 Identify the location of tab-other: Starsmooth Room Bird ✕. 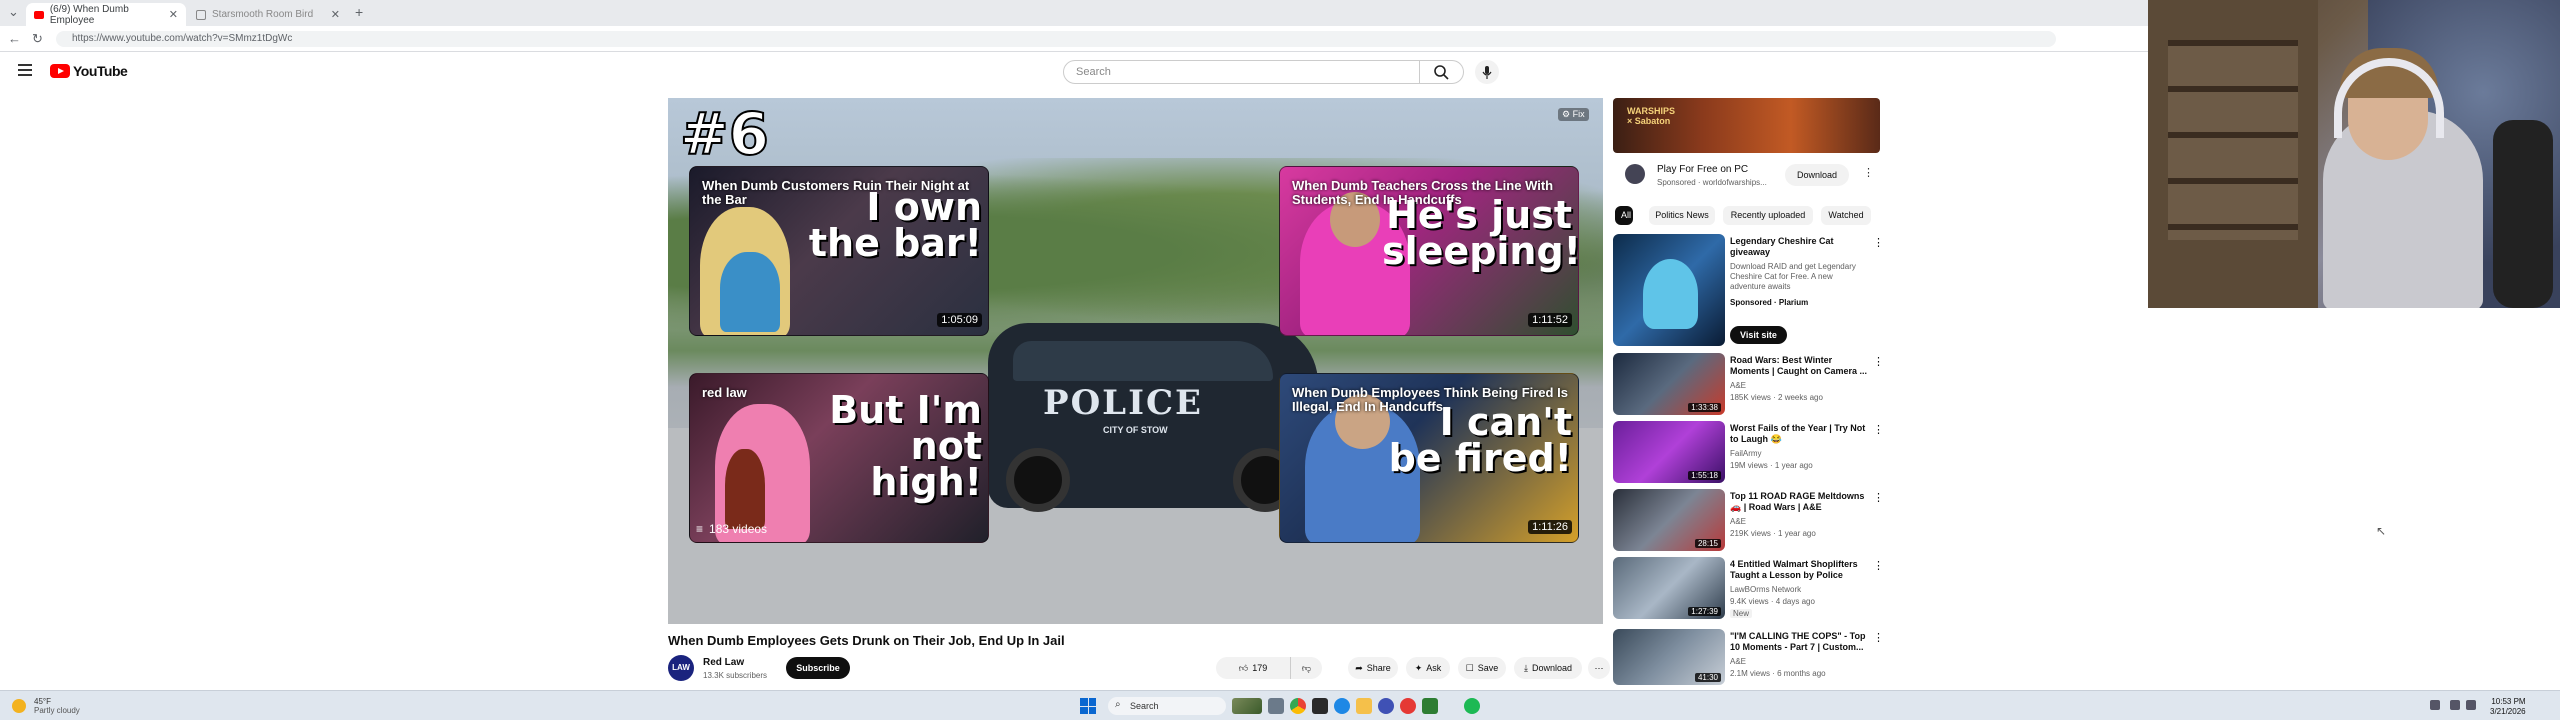
(268, 14).